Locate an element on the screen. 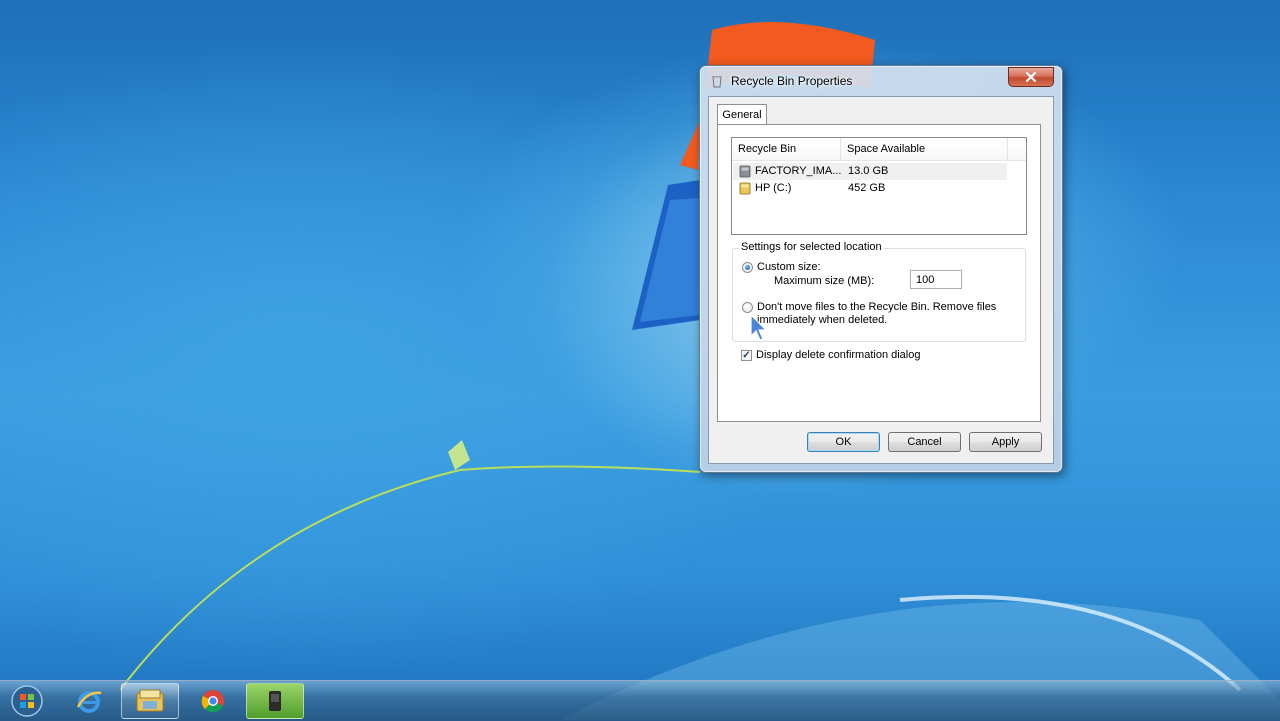 Image resolution: width=1280 pixels, height=721 pixels. windows-explorer-icon is located at coordinates (150, 700).